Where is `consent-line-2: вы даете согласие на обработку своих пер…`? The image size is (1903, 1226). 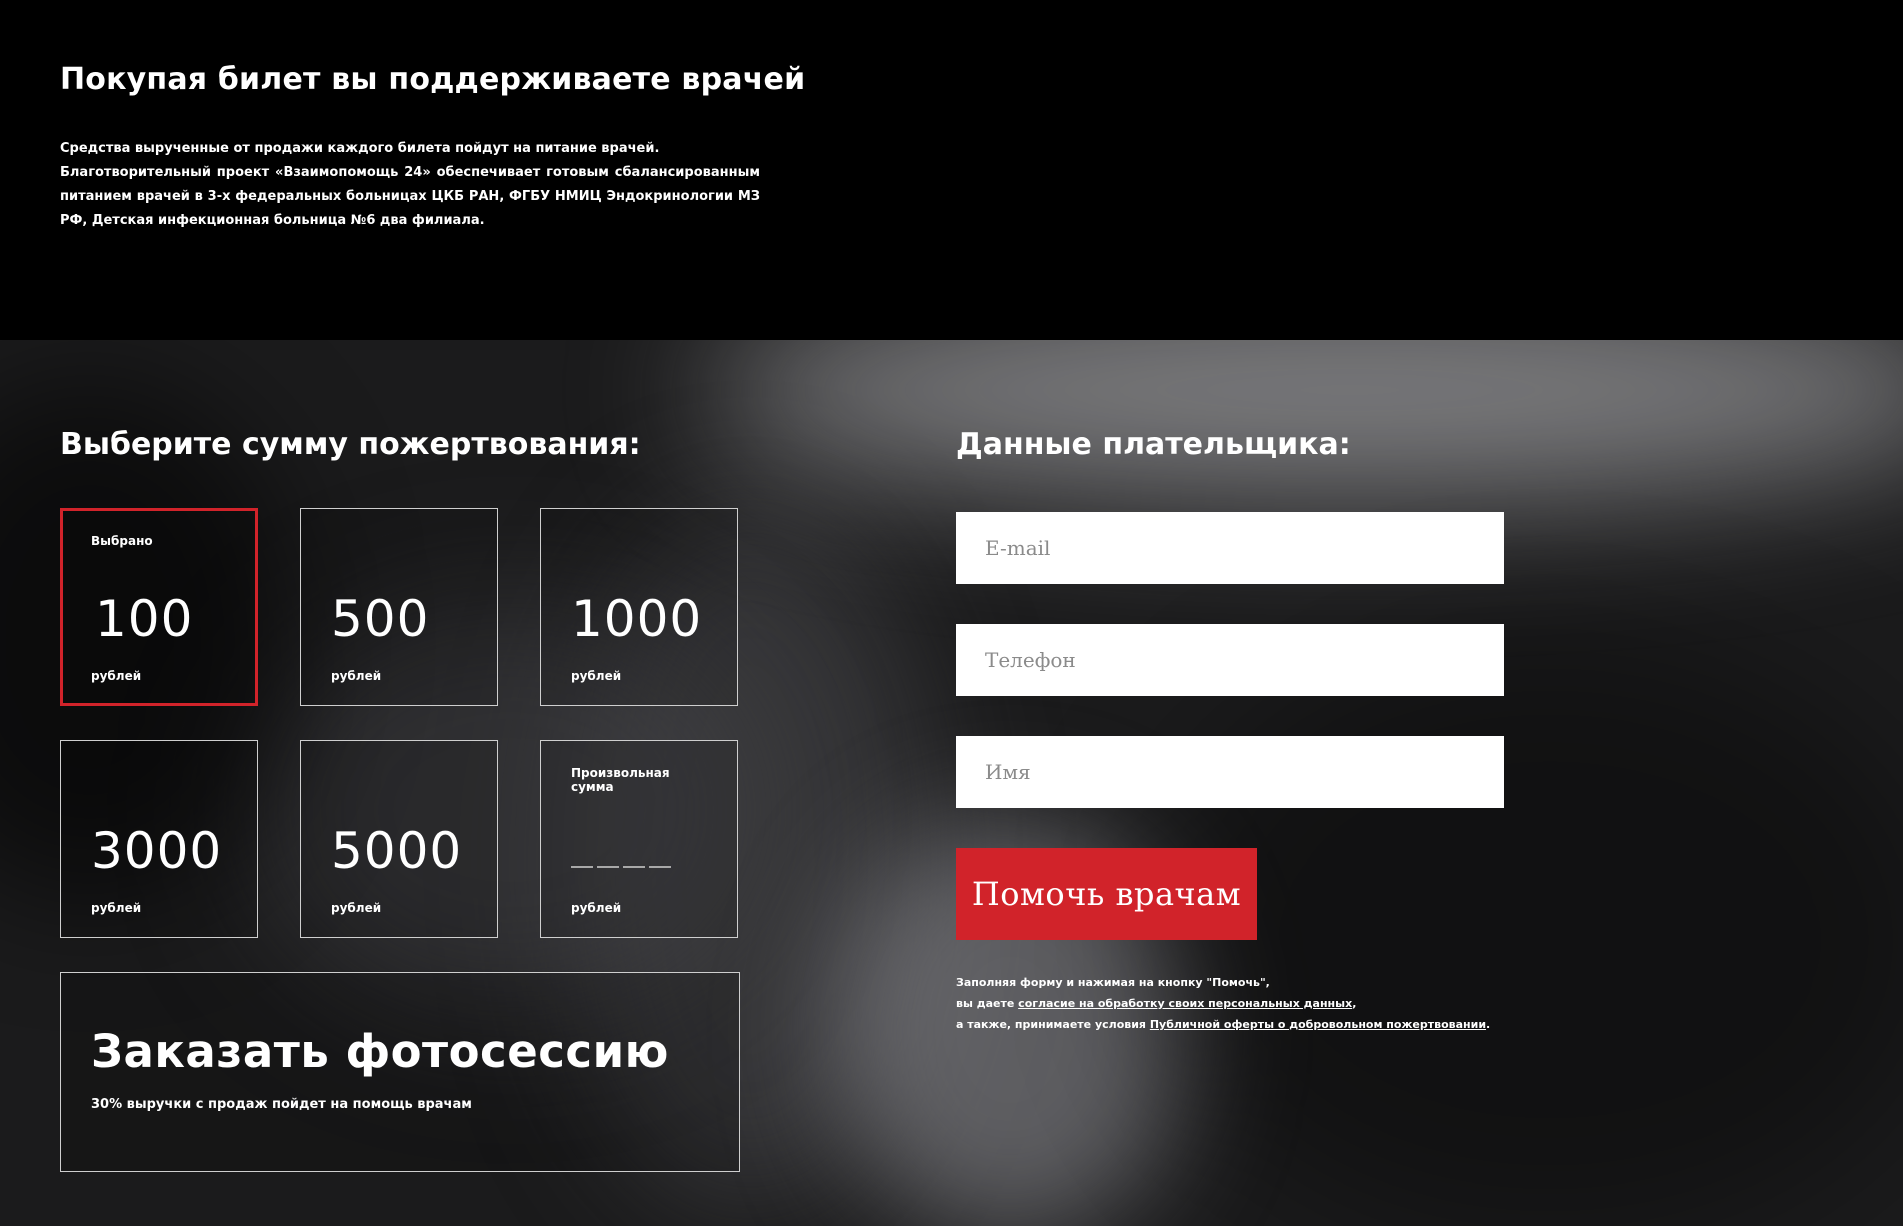
consent-line-2: вы даете согласие на обработку своих пер… is located at coordinates (1306, 1003).